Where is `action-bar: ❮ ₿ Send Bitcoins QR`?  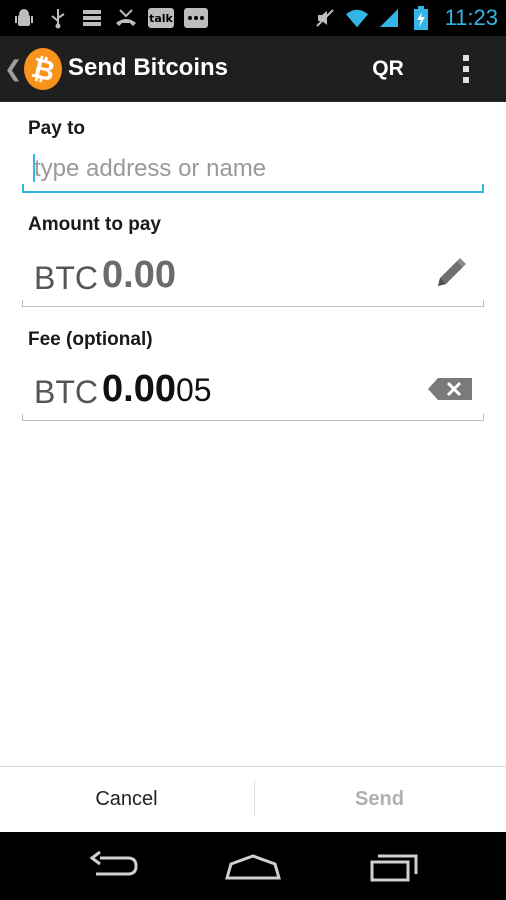 action-bar: ❮ ₿ Send Bitcoins QR is located at coordinates (253, 69).